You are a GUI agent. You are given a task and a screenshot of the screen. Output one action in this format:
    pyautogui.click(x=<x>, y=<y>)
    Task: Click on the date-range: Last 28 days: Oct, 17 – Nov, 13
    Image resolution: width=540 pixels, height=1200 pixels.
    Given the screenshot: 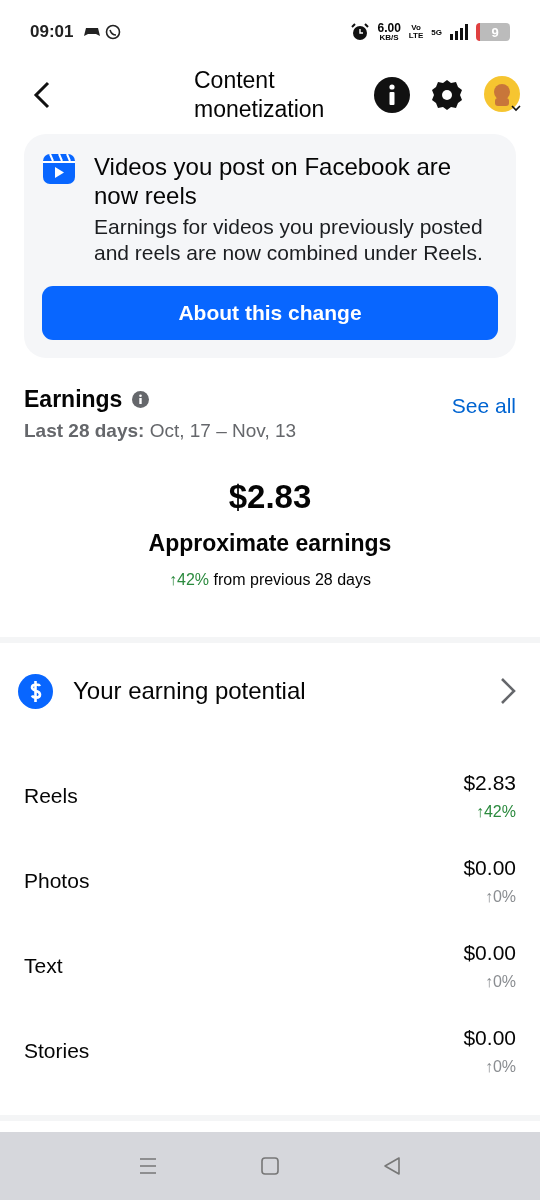 What is the action you would take?
    pyautogui.click(x=161, y=431)
    